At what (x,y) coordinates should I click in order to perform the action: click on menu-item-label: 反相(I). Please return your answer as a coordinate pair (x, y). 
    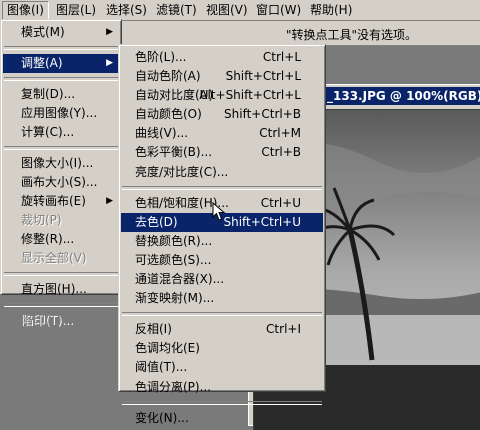
    Looking at the image, I should click on (153, 329).